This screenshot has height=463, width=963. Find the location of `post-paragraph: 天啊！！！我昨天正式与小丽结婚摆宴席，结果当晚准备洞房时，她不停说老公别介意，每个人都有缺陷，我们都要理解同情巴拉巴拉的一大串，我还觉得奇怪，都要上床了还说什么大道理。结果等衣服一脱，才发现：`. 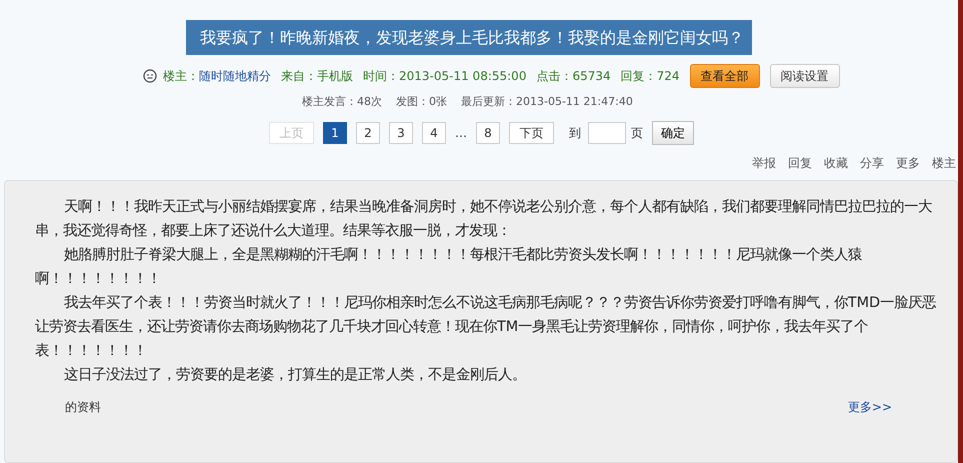

post-paragraph: 天啊！！！我昨天正式与小丽结婚摆宴席，结果当晚准备洞房时，她不停说老公别介意，每个人都有缺陷，我们都要理解同情巴拉巴拉的一大串，我还觉得奇怪，都要上床了还说什么大道理。结果等衣服一脱，才发现： is located at coordinates (484, 219).